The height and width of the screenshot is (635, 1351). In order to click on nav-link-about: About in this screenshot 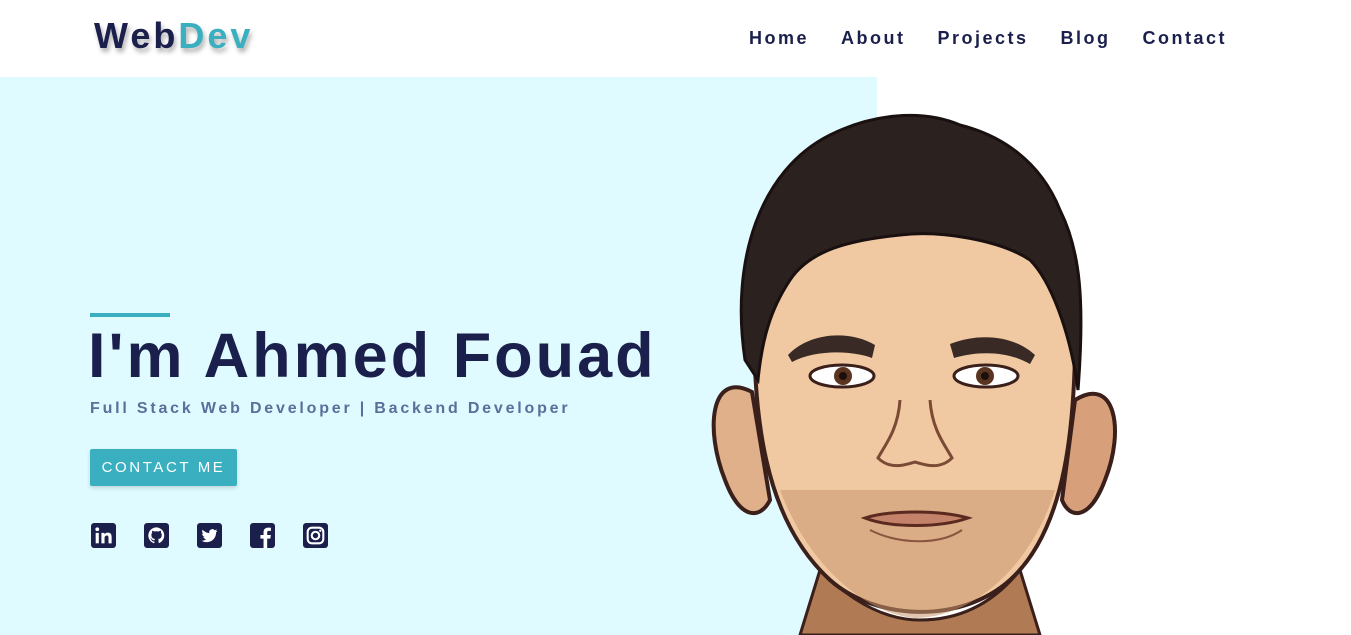, I will do `click(873, 38)`.